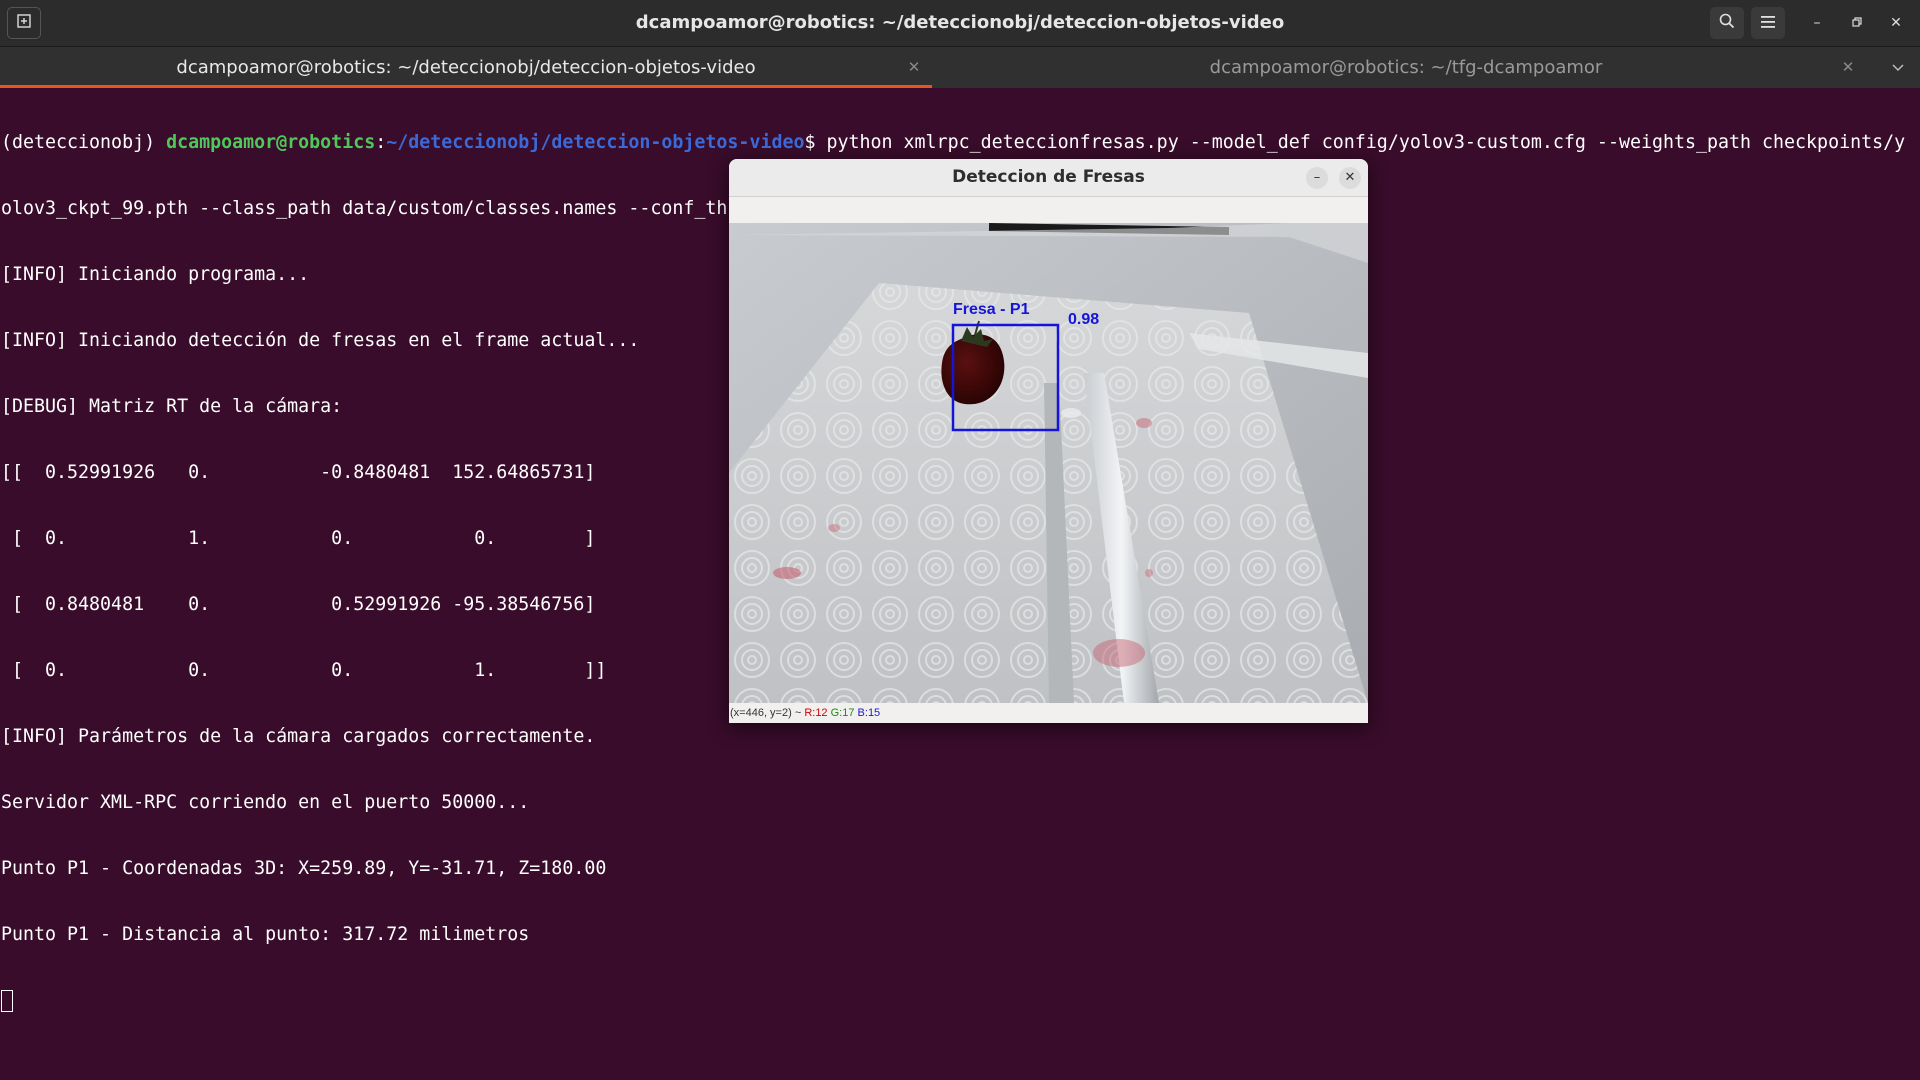 The image size is (1920, 1080). Describe the element at coordinates (1048, 178) in the screenshot. I see `detection-window-title: Deteccion de Fresas` at that location.